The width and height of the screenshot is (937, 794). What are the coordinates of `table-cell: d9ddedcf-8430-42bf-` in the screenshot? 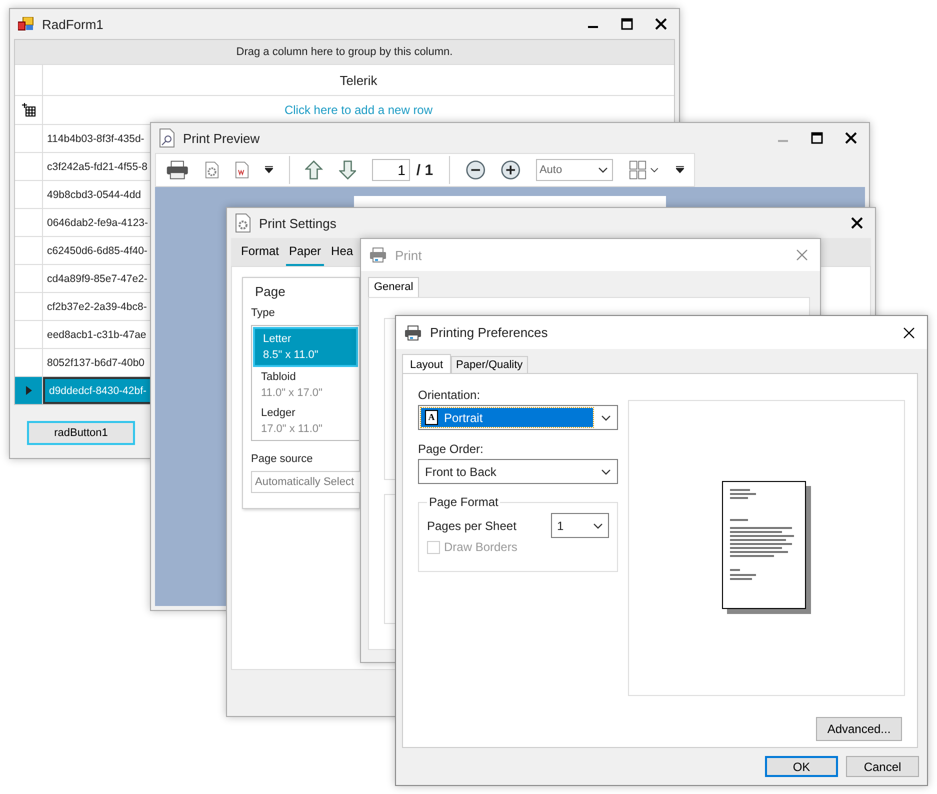 It's located at (97, 390).